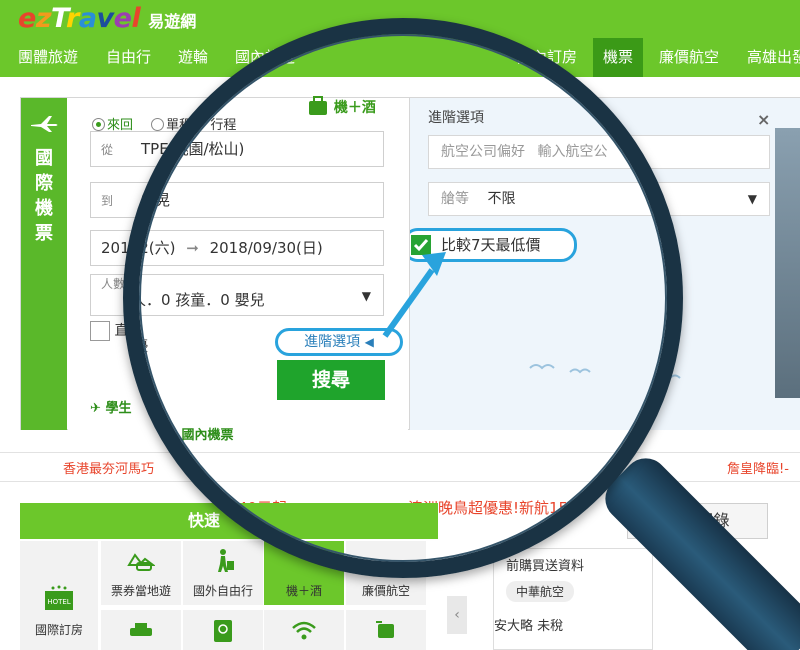 This screenshot has width=800, height=650. I want to click on nav-item-flights: 機票, so click(618, 57).